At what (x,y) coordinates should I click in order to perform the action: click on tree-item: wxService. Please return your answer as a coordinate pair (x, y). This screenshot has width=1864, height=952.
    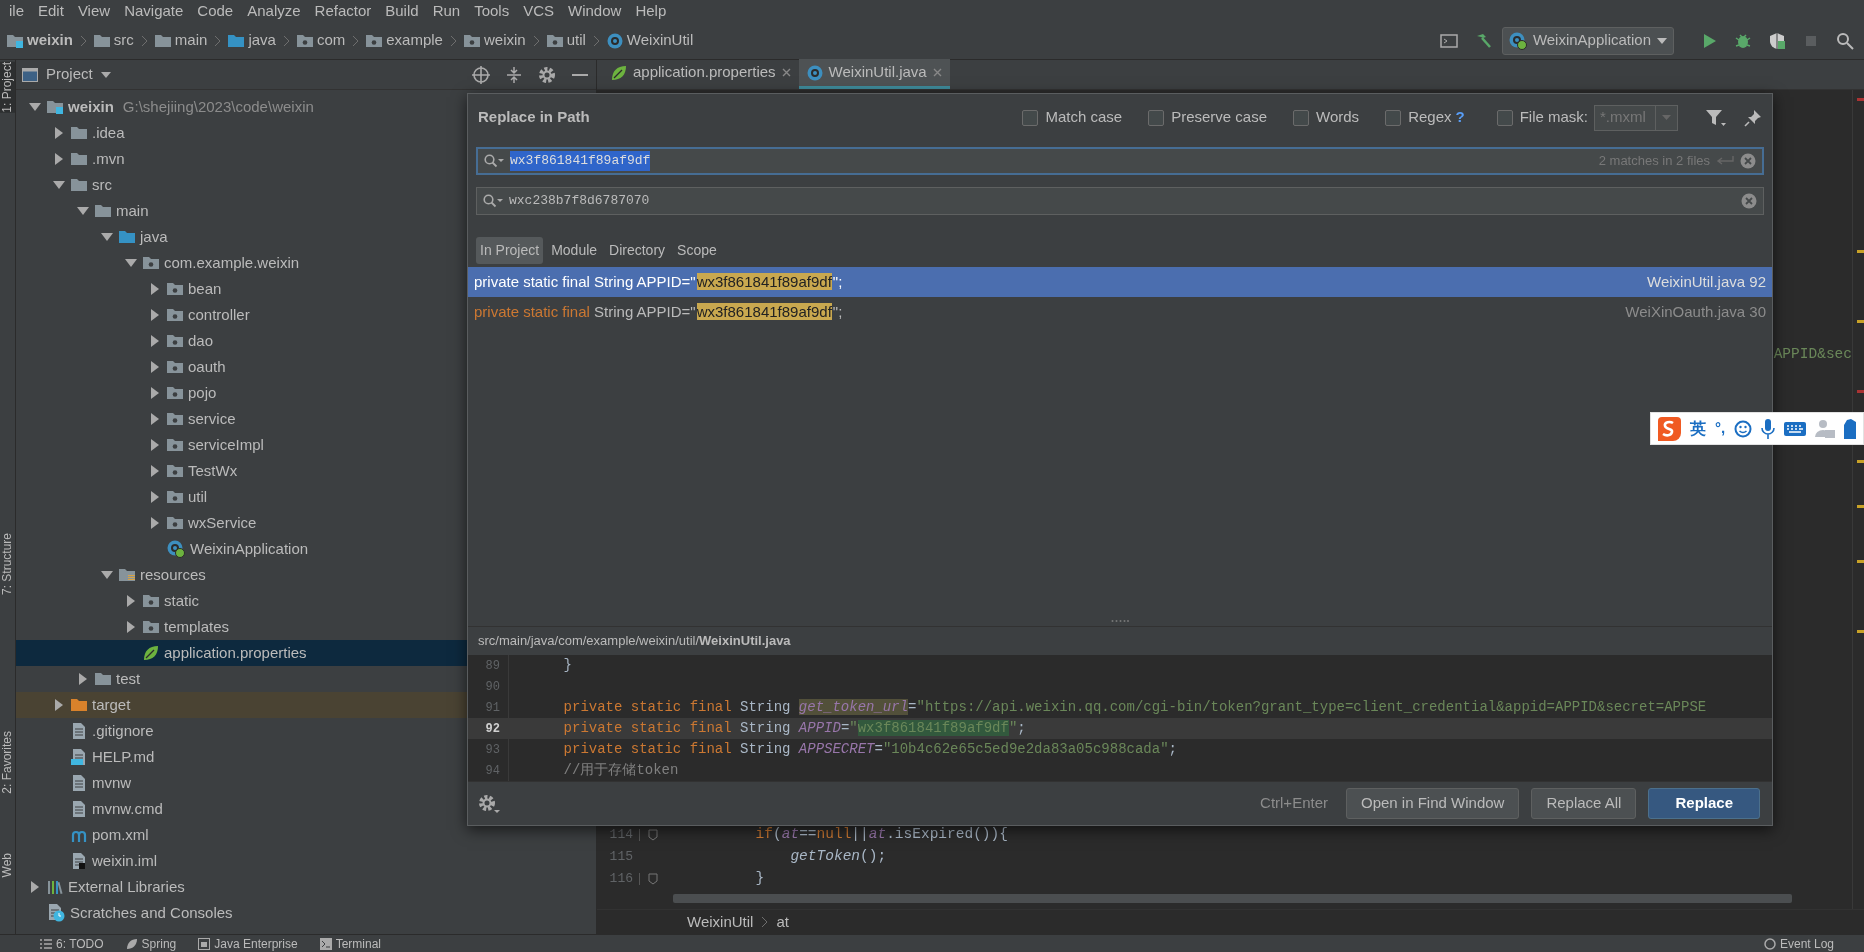
    Looking at the image, I should click on (306, 523).